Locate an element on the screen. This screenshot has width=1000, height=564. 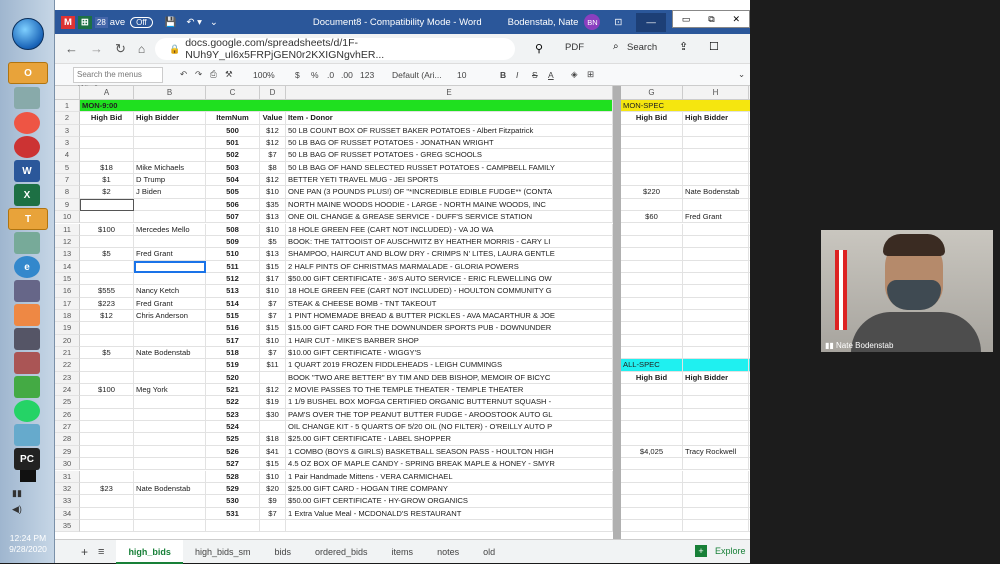
grid-cell: $5 is located at coordinates (107, 254).